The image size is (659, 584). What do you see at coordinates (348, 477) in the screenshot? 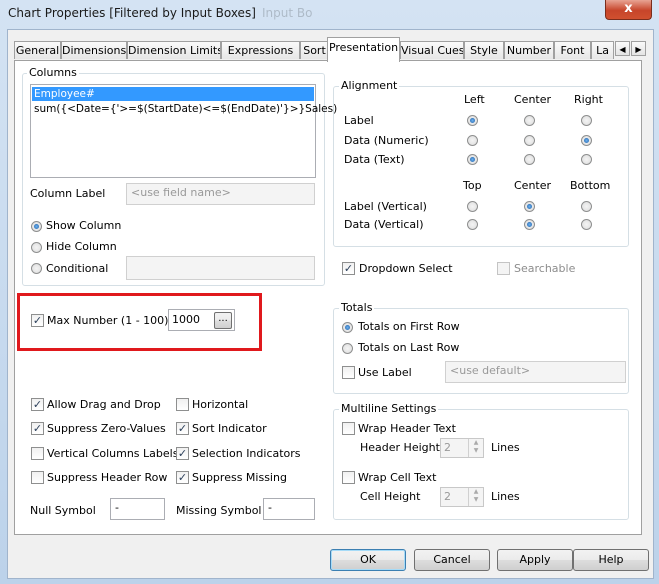
I see `wrap-cell-text-checkbox` at bounding box center [348, 477].